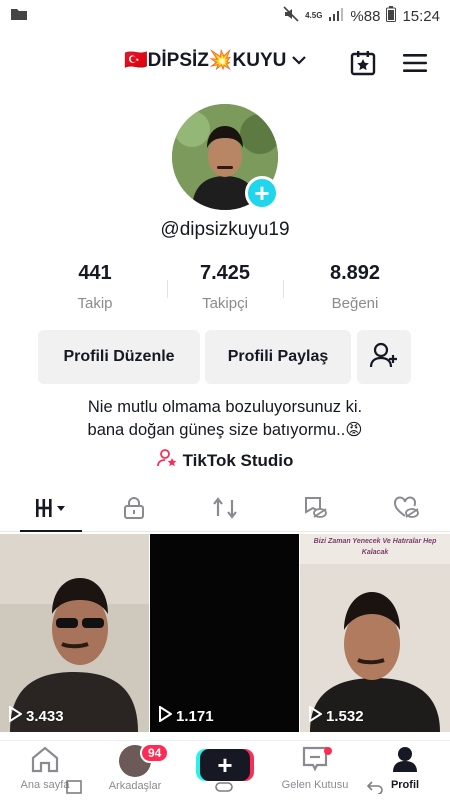  What do you see at coordinates (355, 287) in the screenshot?
I see `stat-likes: 8.892 Beğeni` at bounding box center [355, 287].